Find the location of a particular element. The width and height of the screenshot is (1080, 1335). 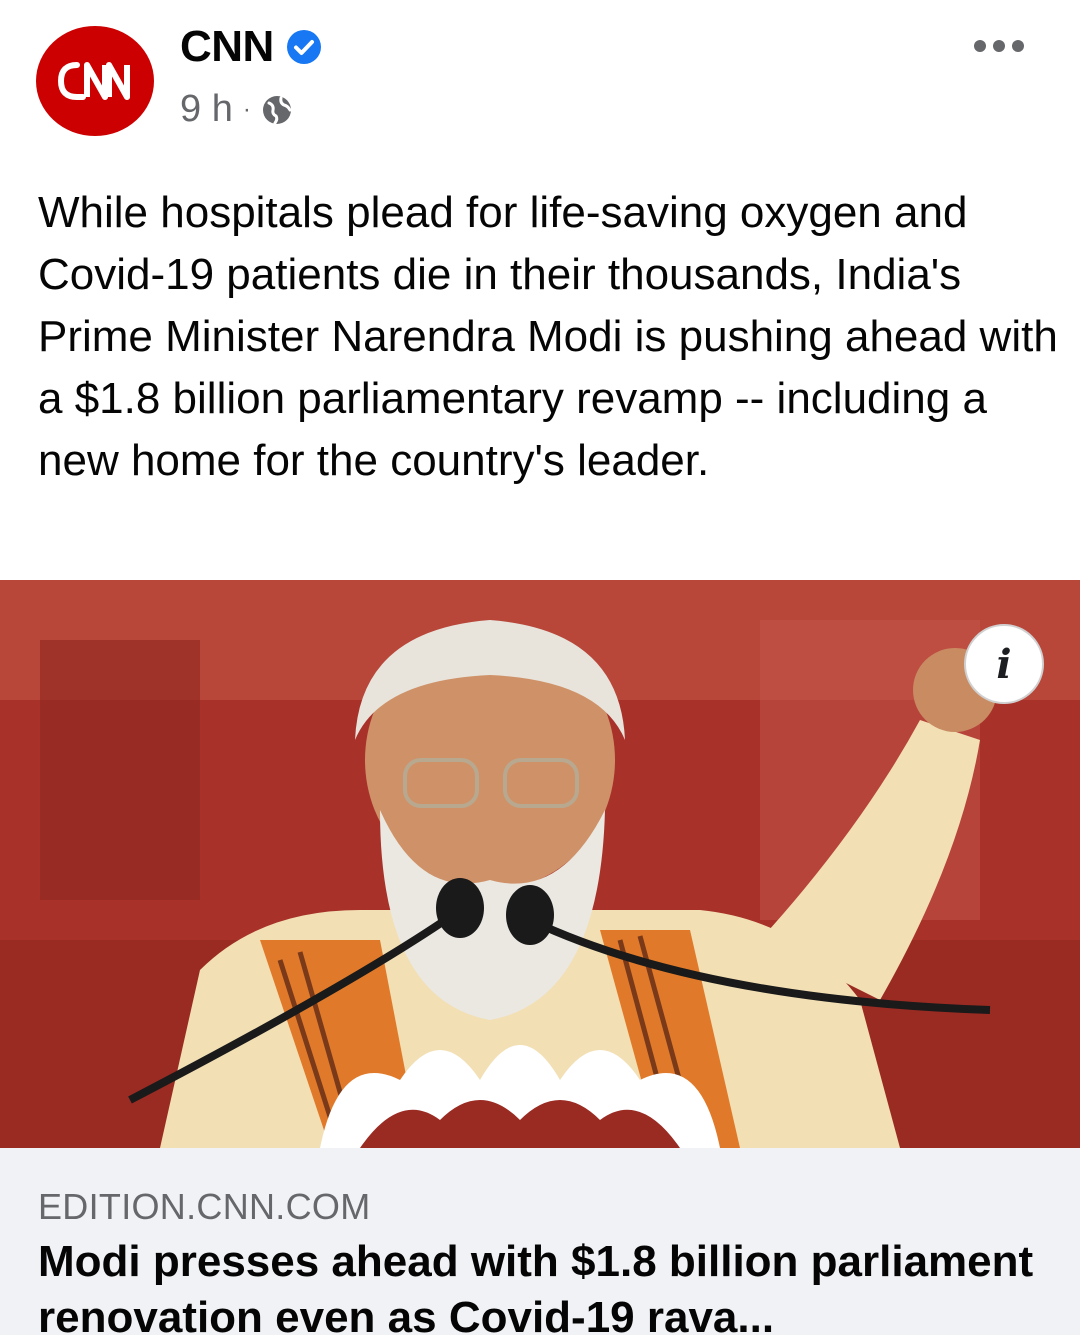

more-options-button is located at coordinates (999, 46).